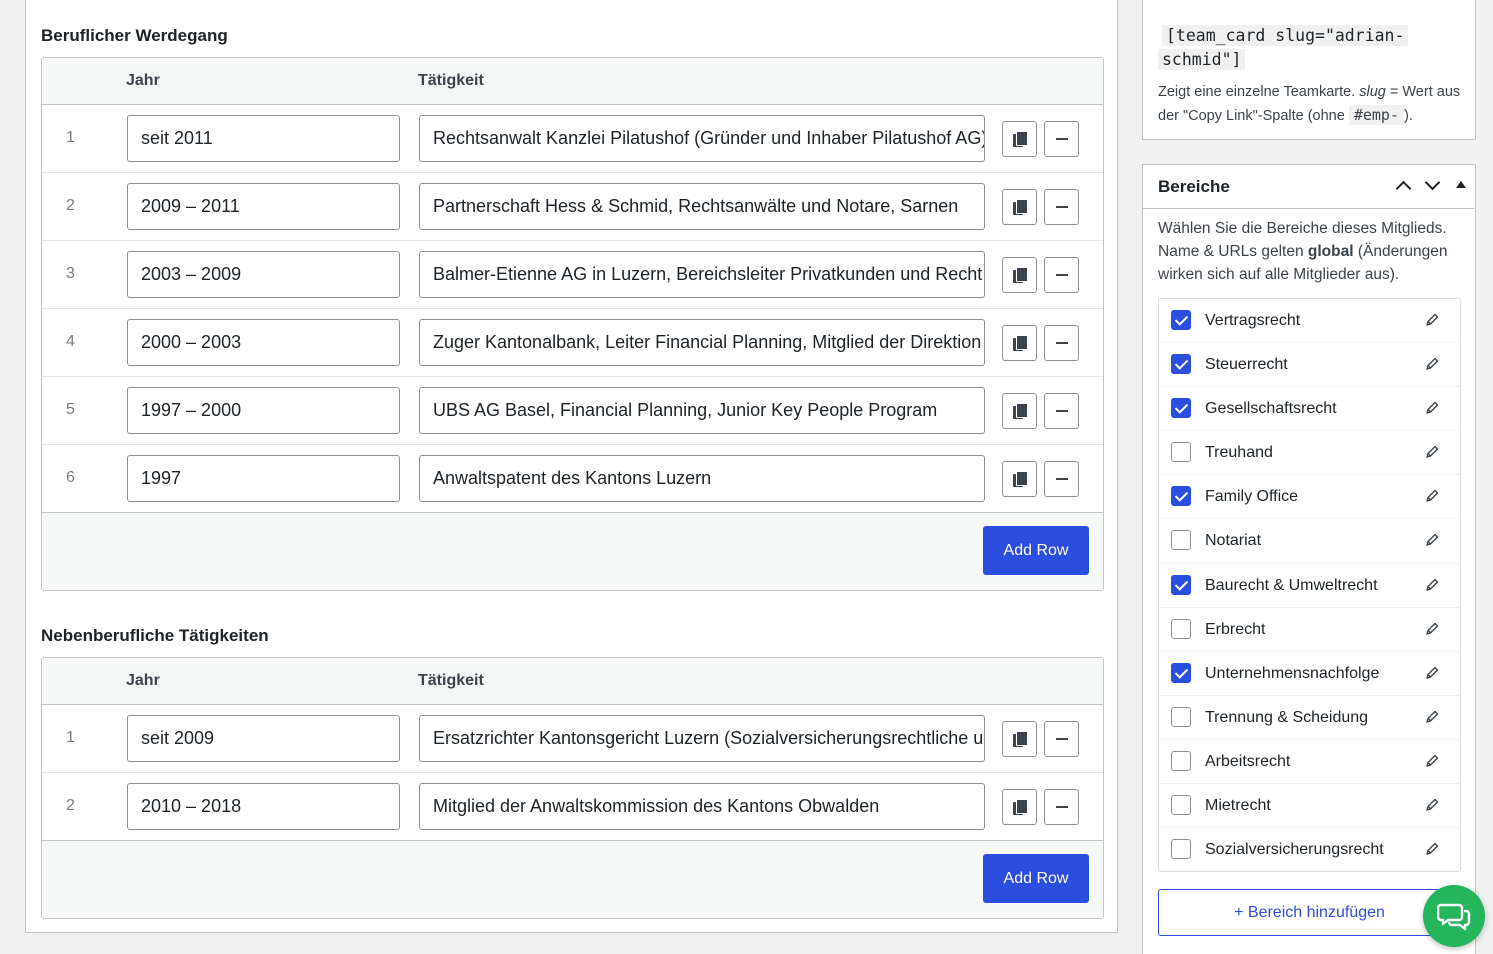  I want to click on move-down-button, so click(1433, 185).